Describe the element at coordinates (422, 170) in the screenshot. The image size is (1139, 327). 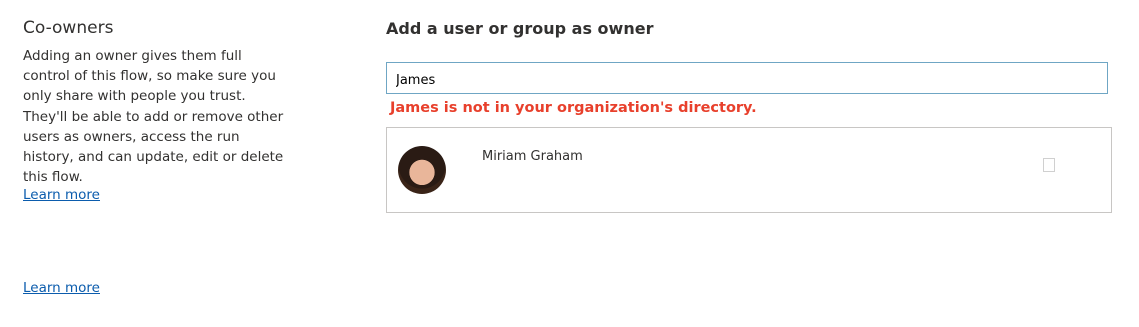
I see `user-avatar` at that location.